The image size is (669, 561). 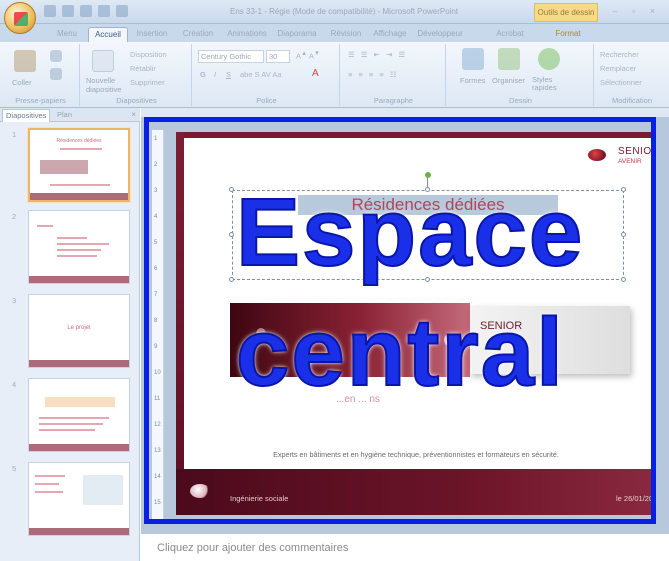 I want to click on grow-font-icon: A▲ A▼, so click(x=308, y=55).